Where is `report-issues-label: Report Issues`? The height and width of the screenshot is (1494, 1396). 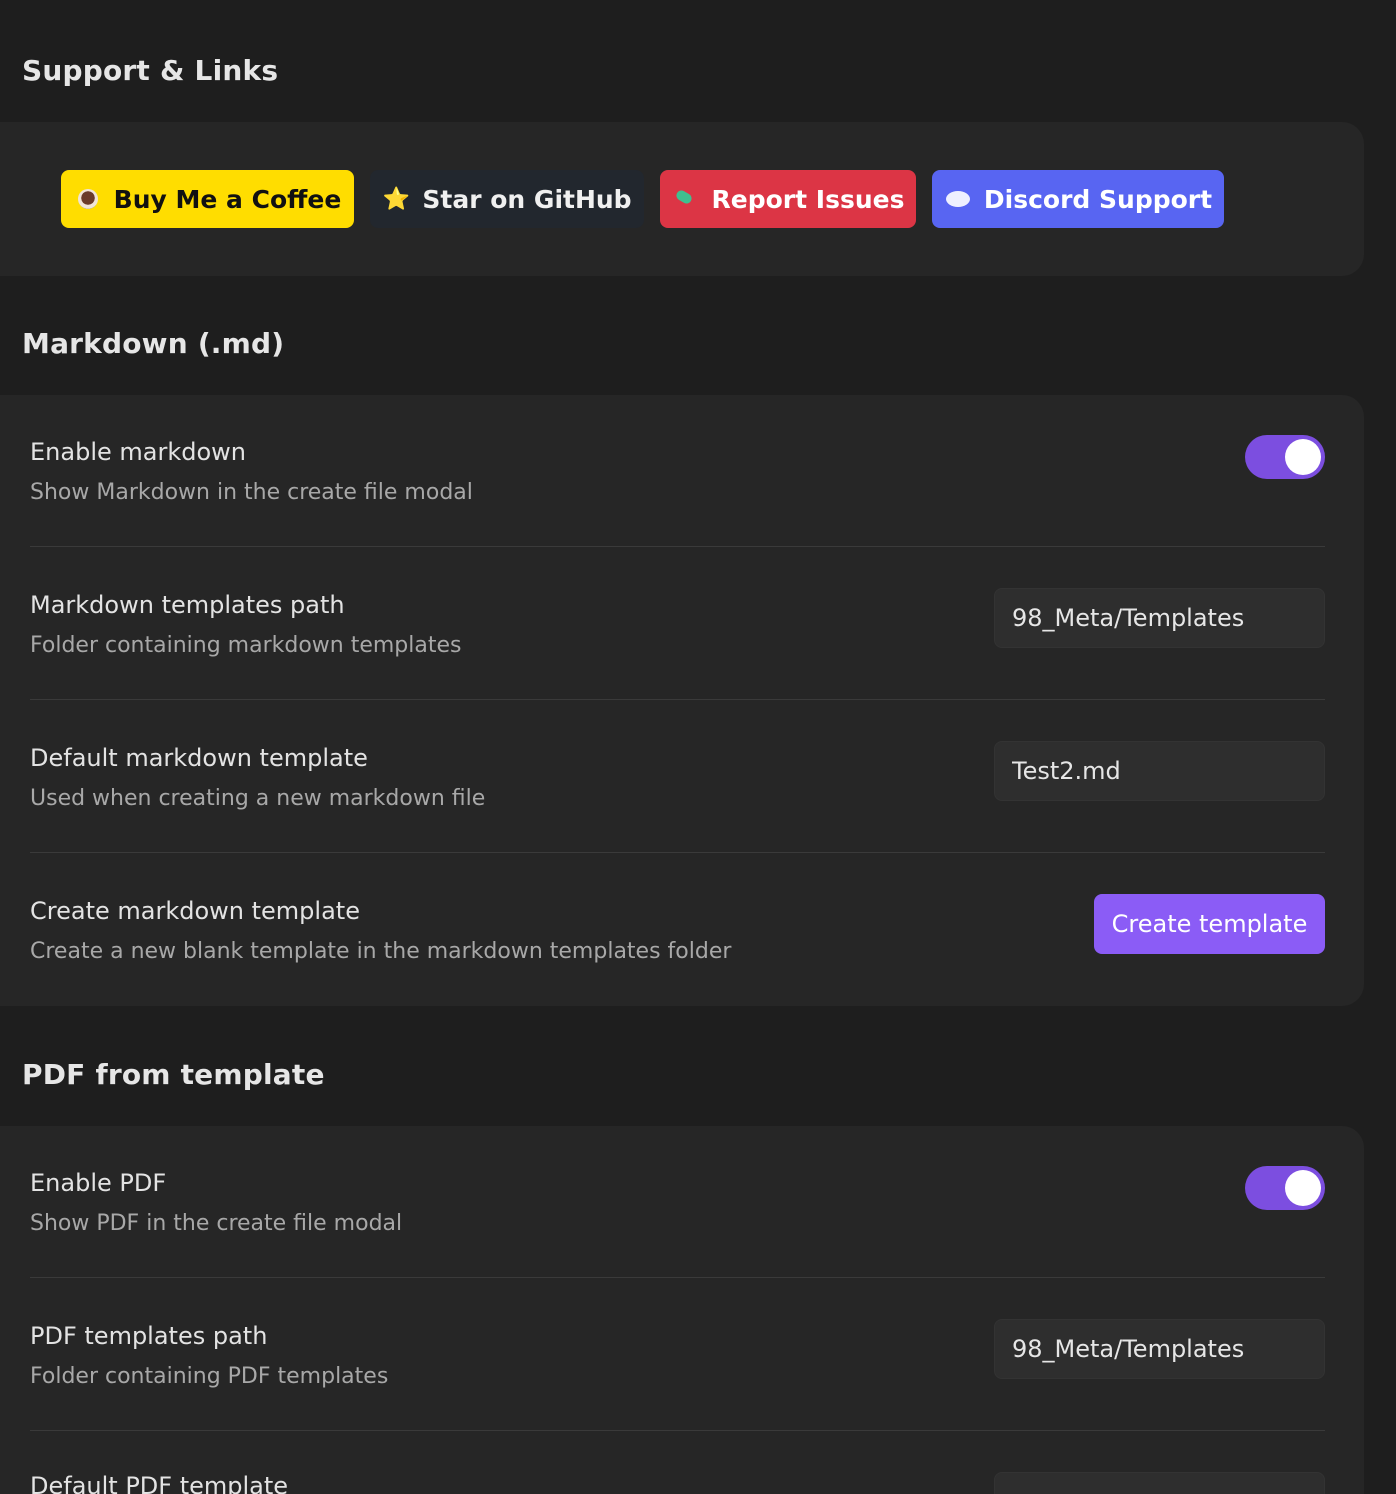 report-issues-label: Report Issues is located at coordinates (808, 199).